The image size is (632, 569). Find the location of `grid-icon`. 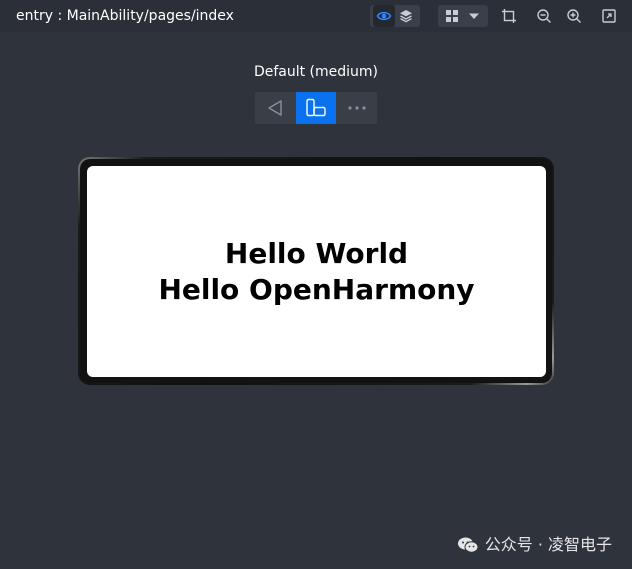

grid-icon is located at coordinates (452, 16).